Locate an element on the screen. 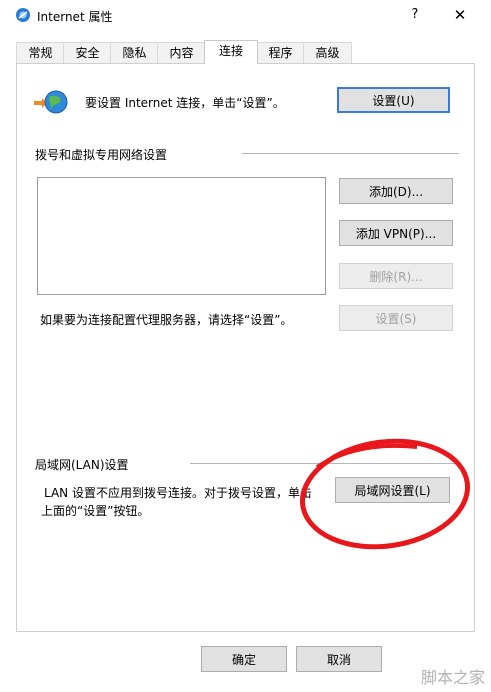 The height and width of the screenshot is (692, 491). tab-advanced: 高级 is located at coordinates (327, 52).